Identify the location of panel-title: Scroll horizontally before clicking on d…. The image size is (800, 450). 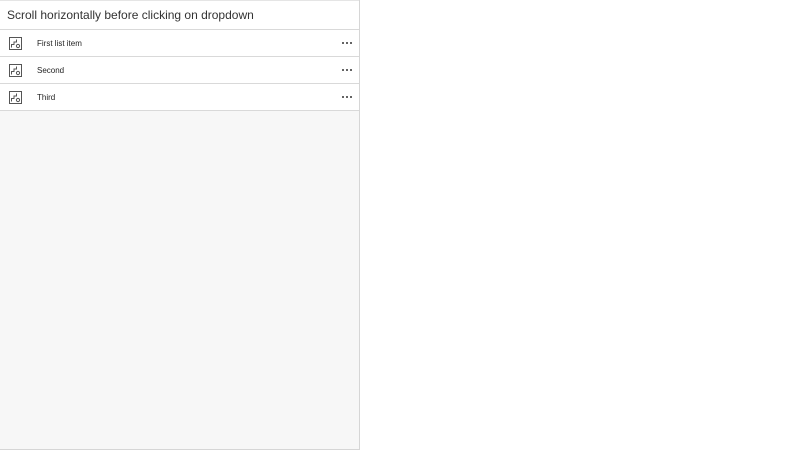
(130, 15).